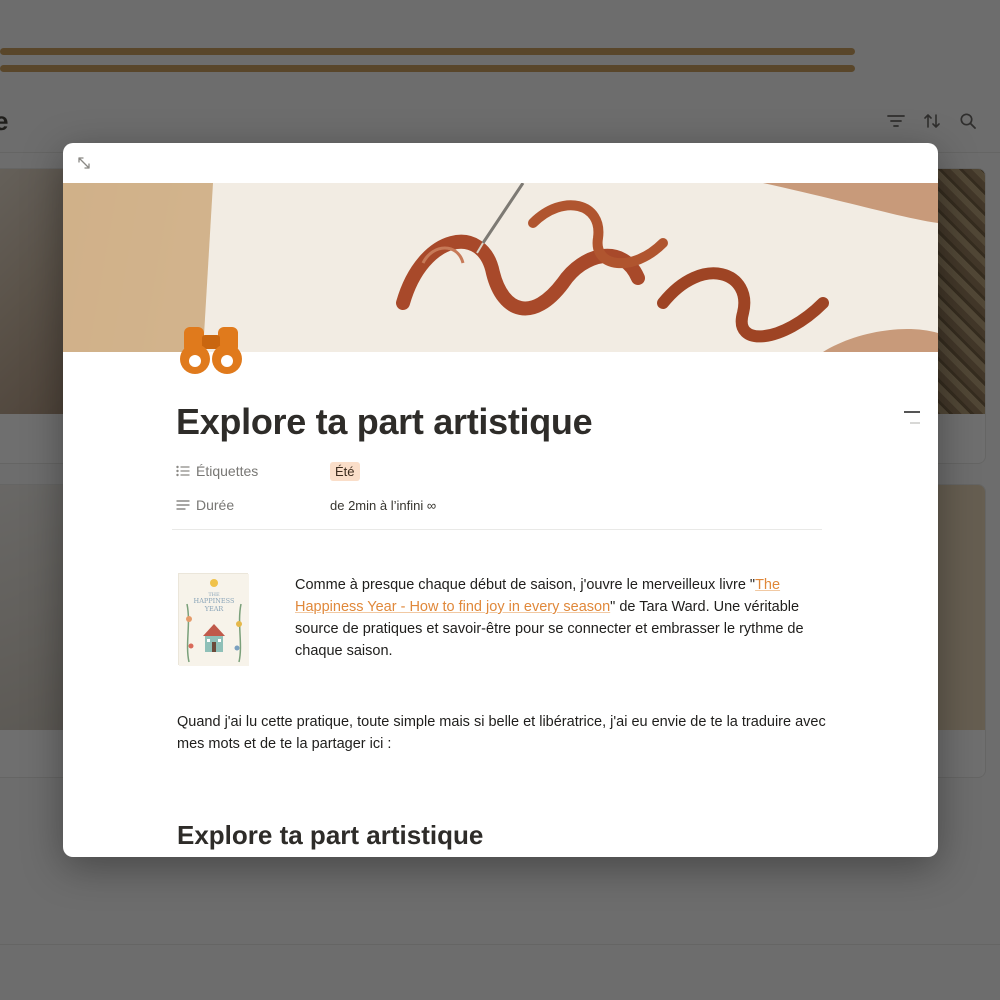 The width and height of the screenshot is (1000, 1000). I want to click on page-title: Explore ta part artistique, so click(384, 422).